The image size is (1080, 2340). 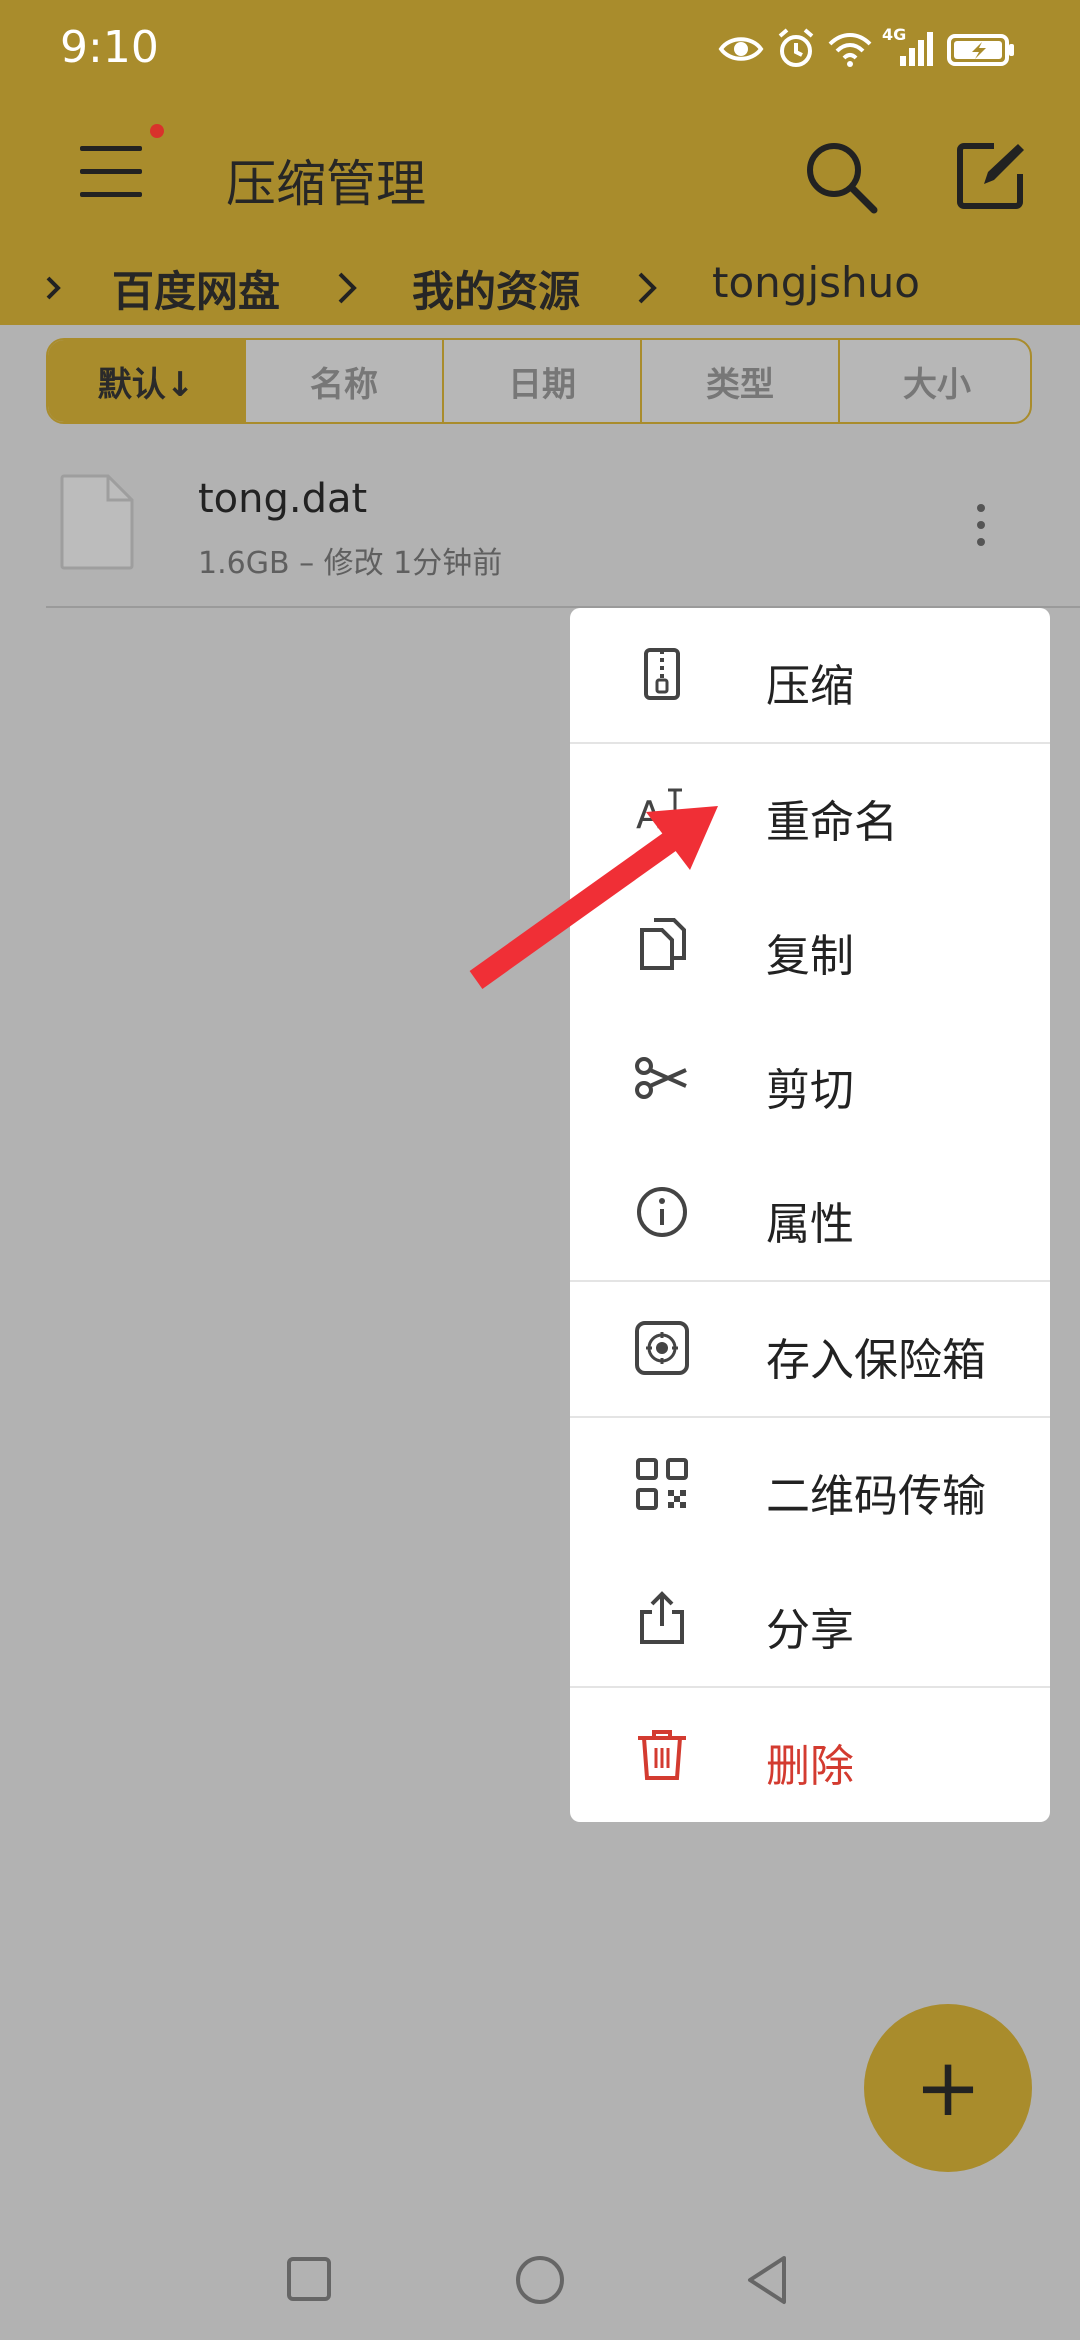 I want to click on sort-tab-size: 大小, so click(x=935, y=381).